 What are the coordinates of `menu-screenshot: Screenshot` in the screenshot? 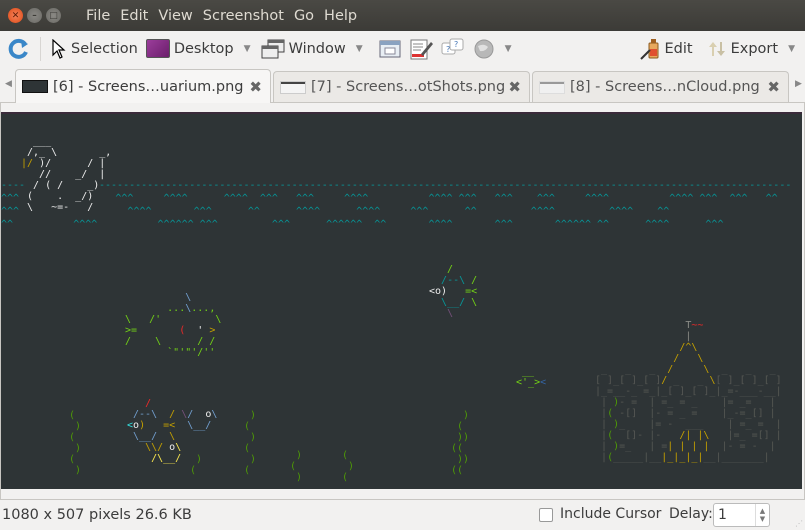 It's located at (243, 16).